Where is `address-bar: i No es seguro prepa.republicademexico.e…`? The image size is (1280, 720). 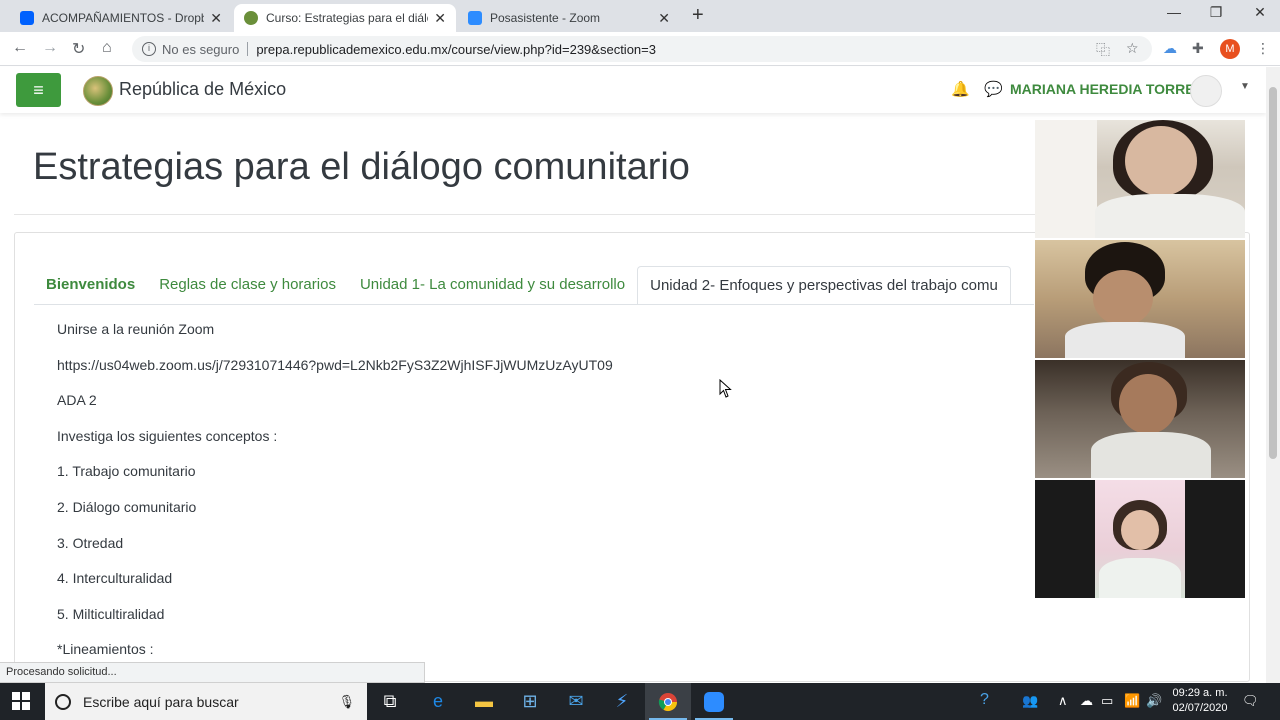 address-bar: i No es seguro prepa.republicademexico.e… is located at coordinates (642, 49).